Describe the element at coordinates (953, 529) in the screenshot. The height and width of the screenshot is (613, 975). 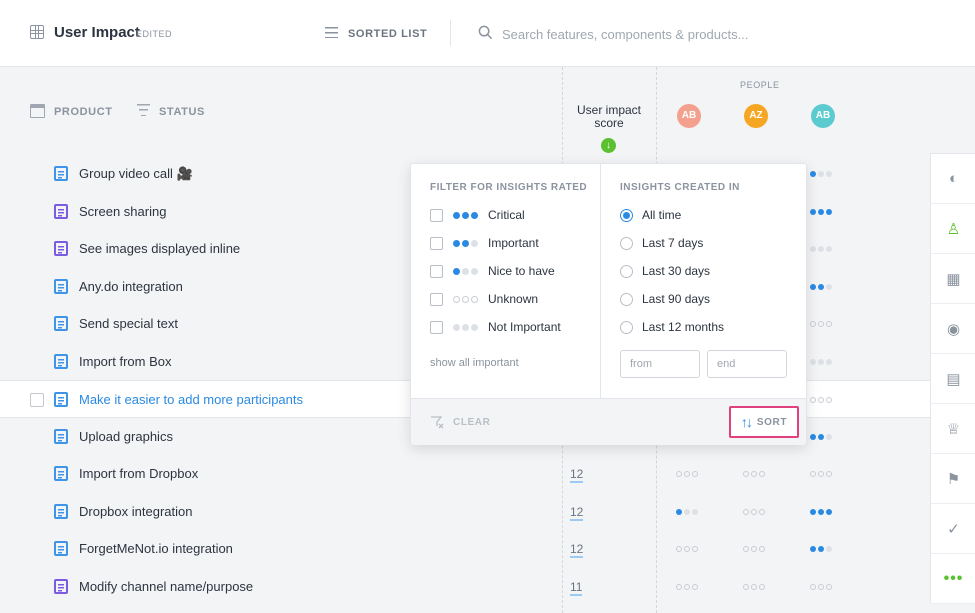
I see `check-circle-icon: ✓` at that location.